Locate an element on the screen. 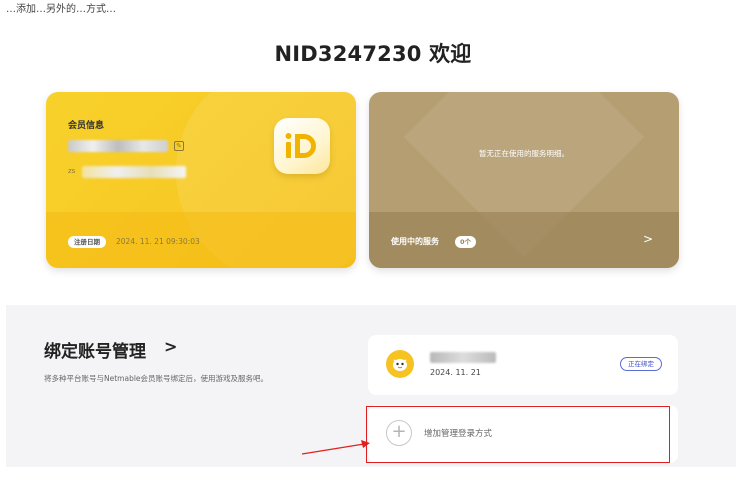 The width and height of the screenshot is (746, 500). annotation-arrow-icon is located at coordinates (335, 447).